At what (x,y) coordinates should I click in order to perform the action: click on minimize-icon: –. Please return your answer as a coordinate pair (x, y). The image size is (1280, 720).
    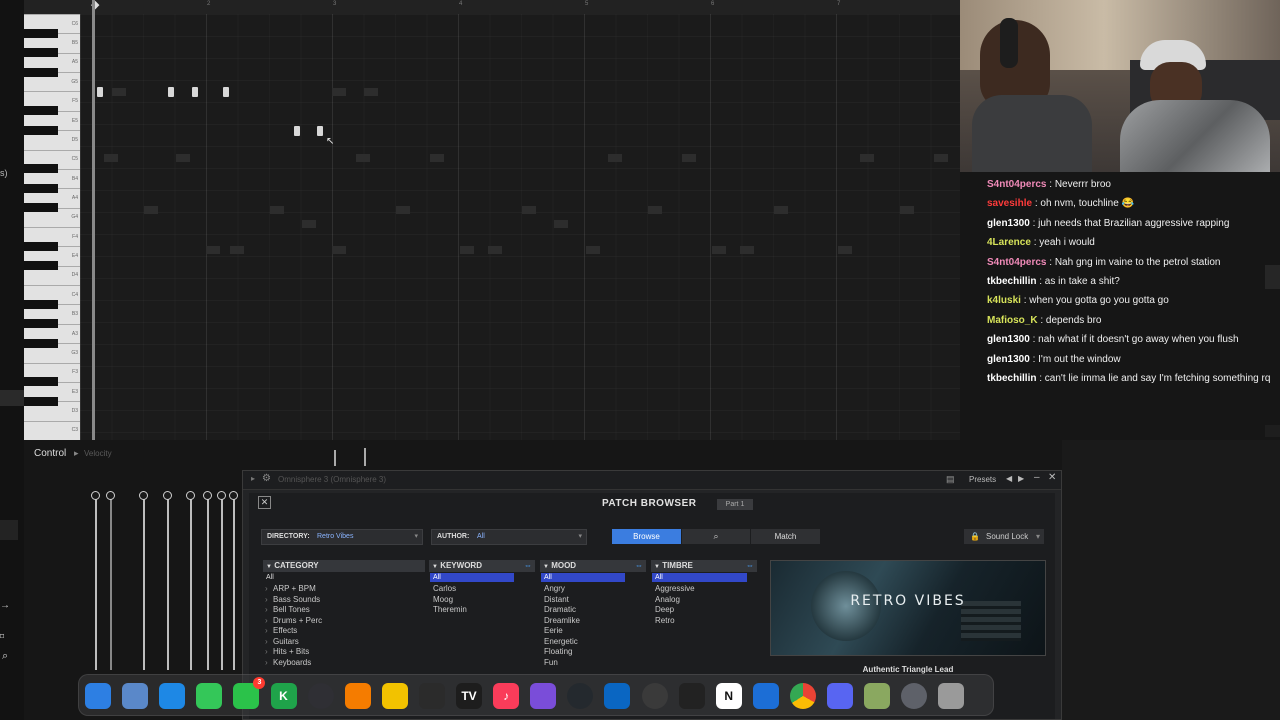
    Looking at the image, I should click on (1037, 477).